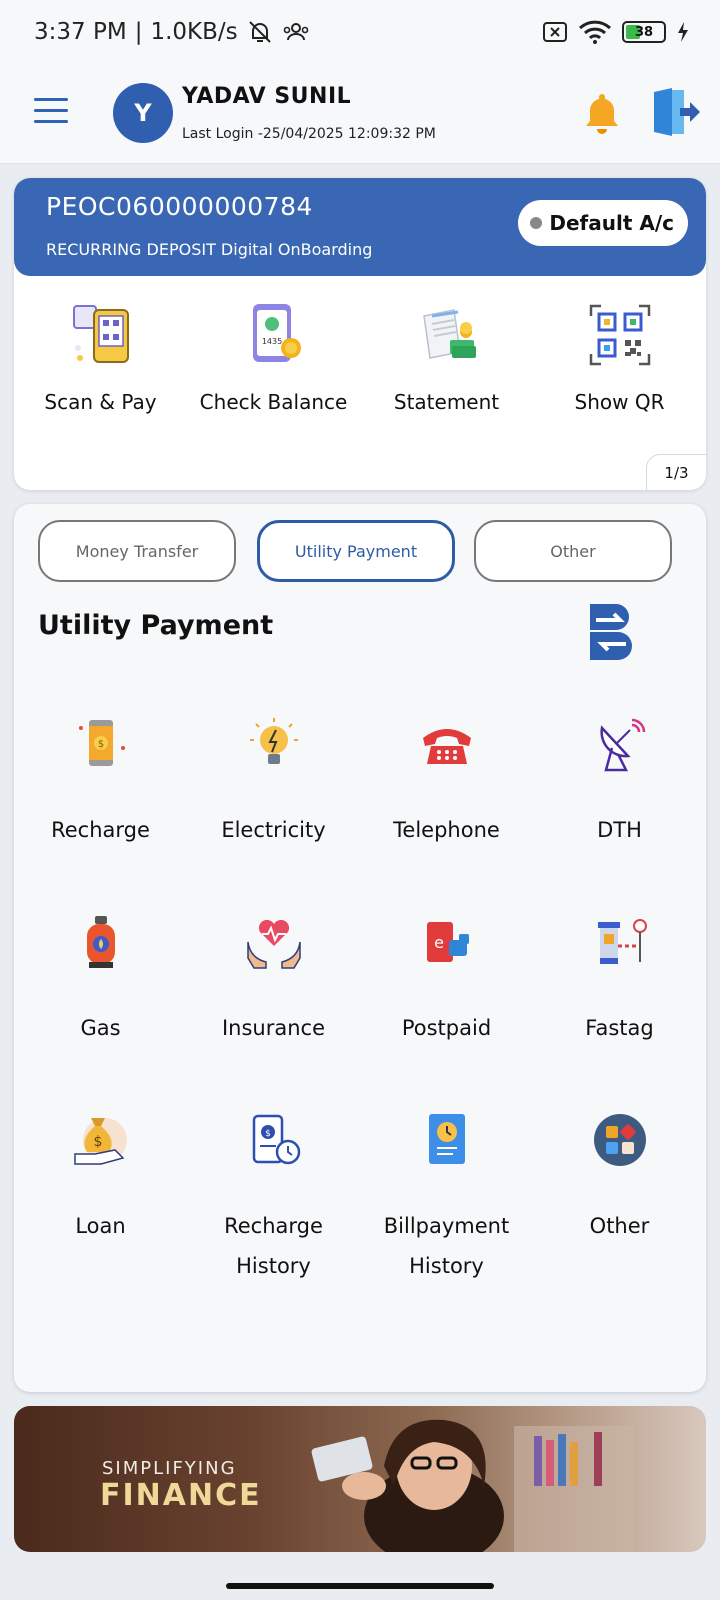  I want to click on statement-icon, so click(449, 334).